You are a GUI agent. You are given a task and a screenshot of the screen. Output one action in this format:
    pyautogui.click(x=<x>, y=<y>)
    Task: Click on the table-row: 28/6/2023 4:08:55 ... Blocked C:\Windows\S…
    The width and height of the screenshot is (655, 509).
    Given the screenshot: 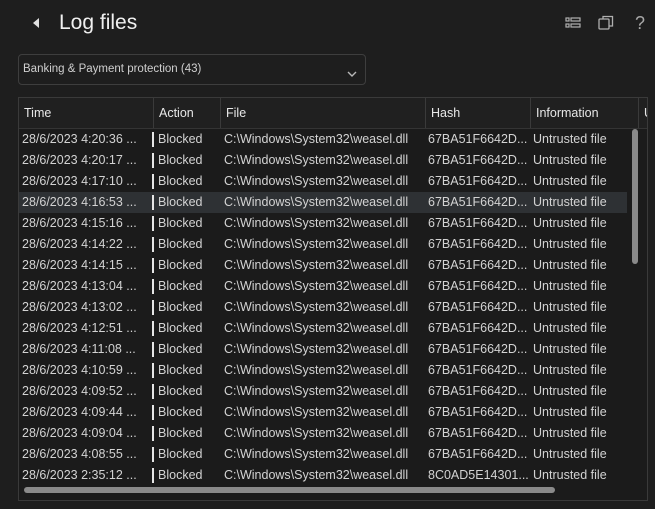 What is the action you would take?
    pyautogui.click(x=323, y=454)
    